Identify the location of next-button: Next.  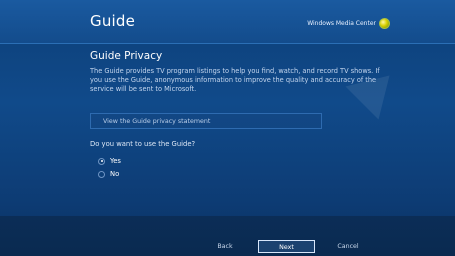
(286, 246).